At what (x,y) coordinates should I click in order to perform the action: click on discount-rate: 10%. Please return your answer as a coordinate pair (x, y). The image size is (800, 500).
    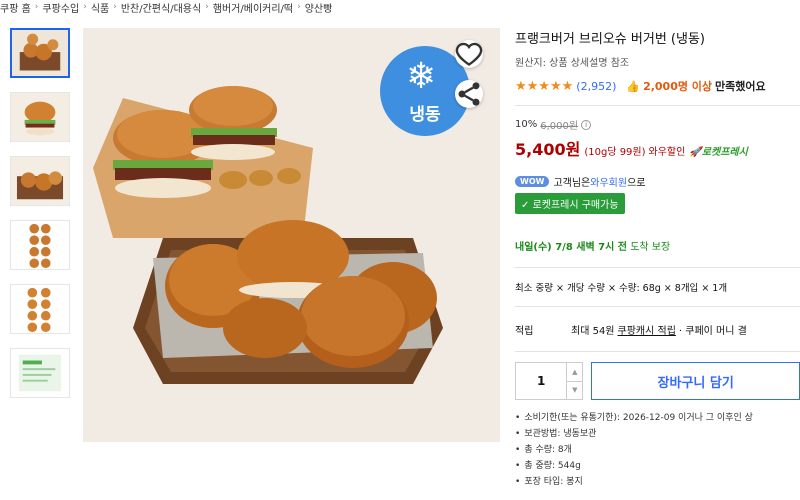
    Looking at the image, I should click on (526, 124).